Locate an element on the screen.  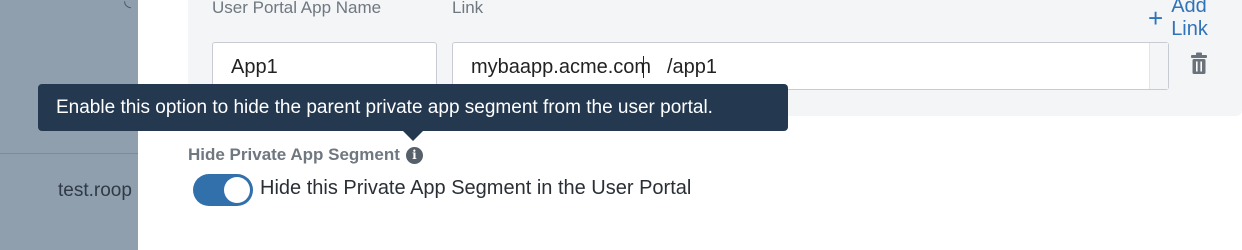
app-name-input: App1 is located at coordinates (324, 66).